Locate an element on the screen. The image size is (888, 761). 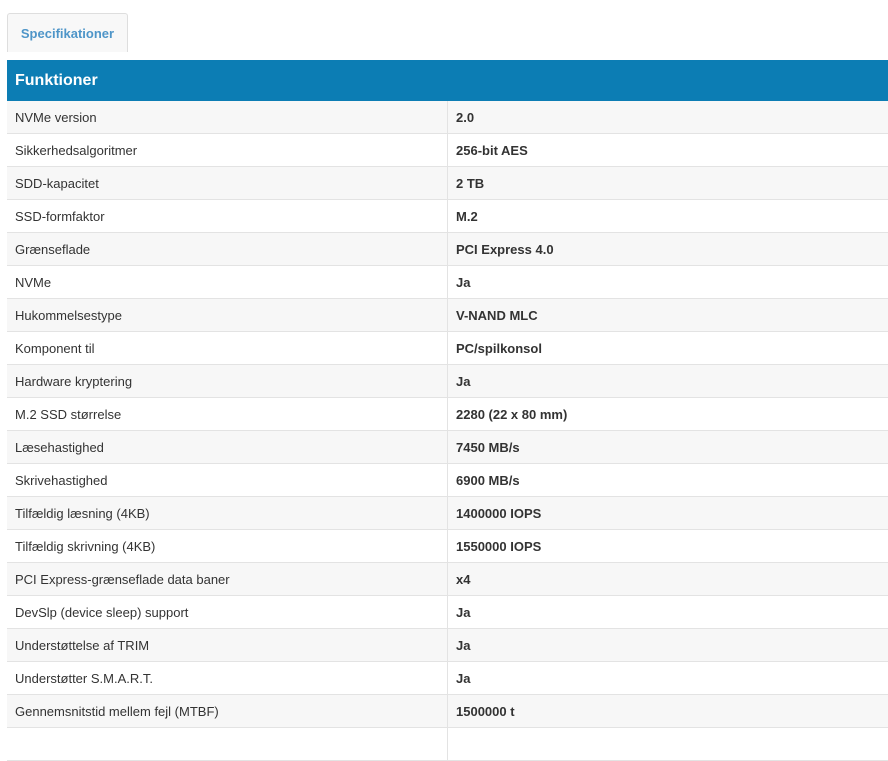
table-row: Læsehastighed7450 MB/s is located at coordinates (447, 447).